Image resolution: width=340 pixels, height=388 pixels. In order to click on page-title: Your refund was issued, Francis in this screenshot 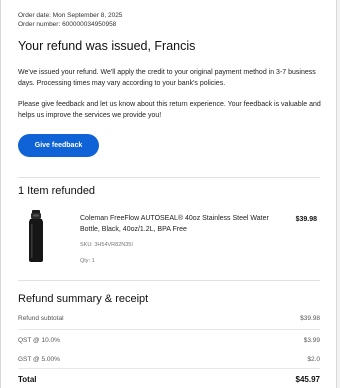, I will do `click(107, 46)`.